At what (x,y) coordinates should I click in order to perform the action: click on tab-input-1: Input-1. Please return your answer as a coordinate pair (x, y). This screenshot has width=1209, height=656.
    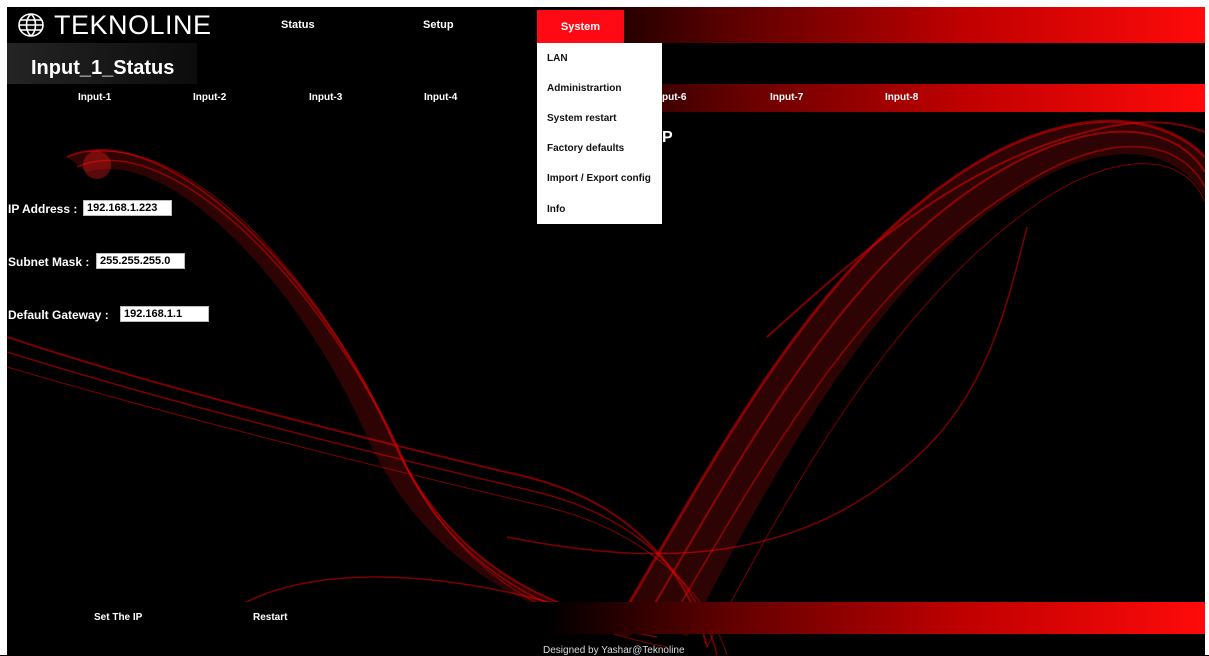
    Looking at the image, I should click on (94, 97).